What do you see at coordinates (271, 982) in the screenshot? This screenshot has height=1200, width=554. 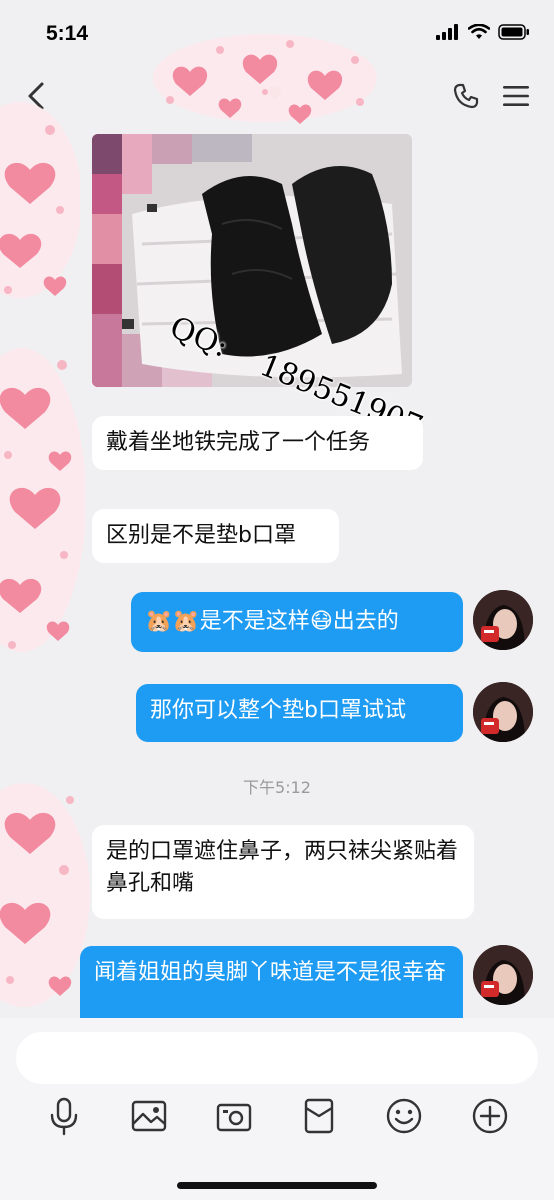 I see `message-bubble-outgoing: 闻着姐姐的臭脚丫味道是不是很幸奋` at bounding box center [271, 982].